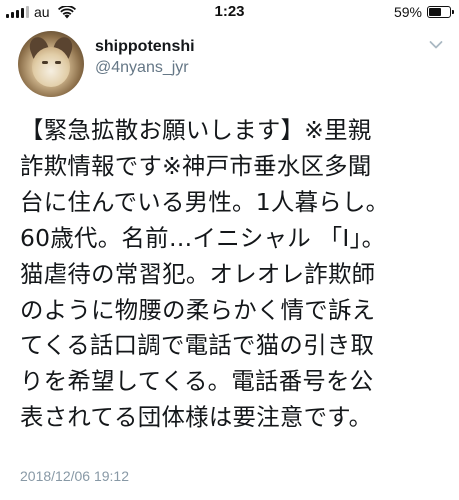  What do you see at coordinates (145, 47) in the screenshot?
I see `display-name: shippotenshi` at bounding box center [145, 47].